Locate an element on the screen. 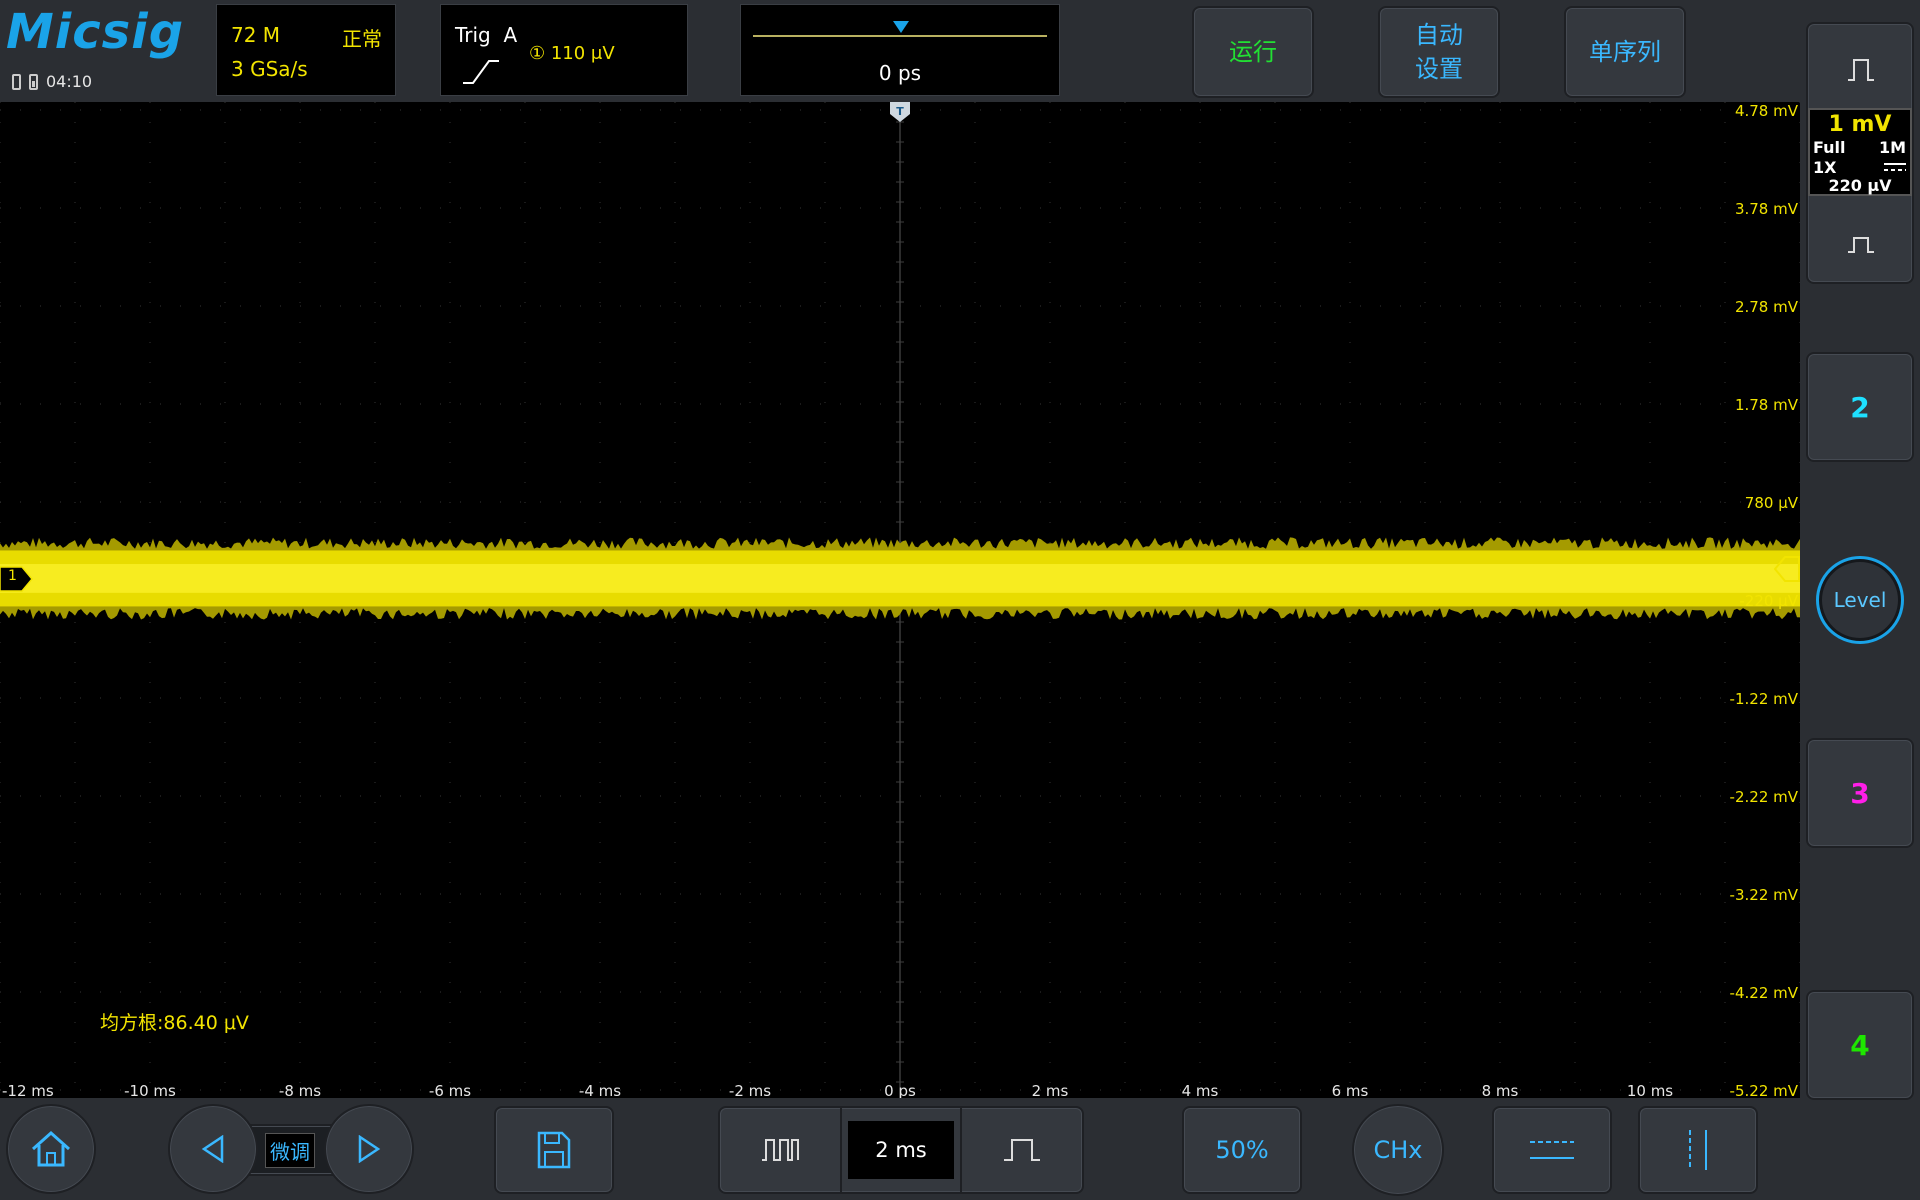 This screenshot has width=1920, height=1200. ch1-bandwidth: Full is located at coordinates (1829, 147).